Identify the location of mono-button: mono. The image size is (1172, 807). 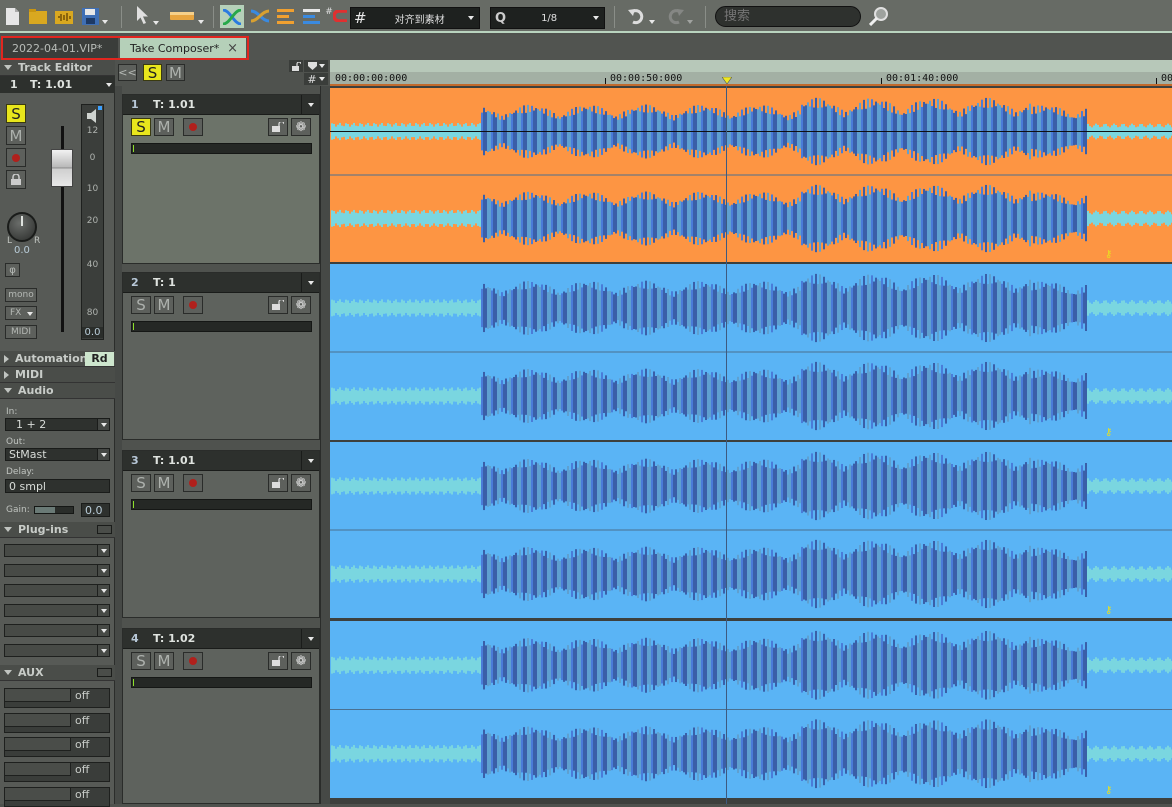
(21, 295).